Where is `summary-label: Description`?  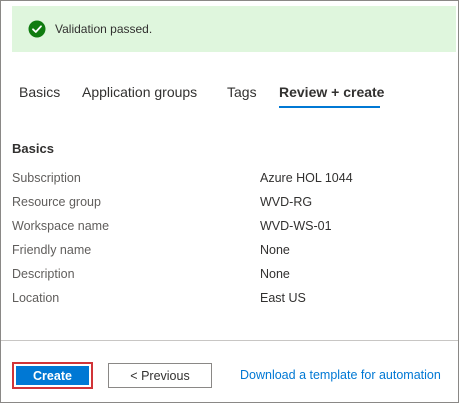
summary-label: Description is located at coordinates (43, 274).